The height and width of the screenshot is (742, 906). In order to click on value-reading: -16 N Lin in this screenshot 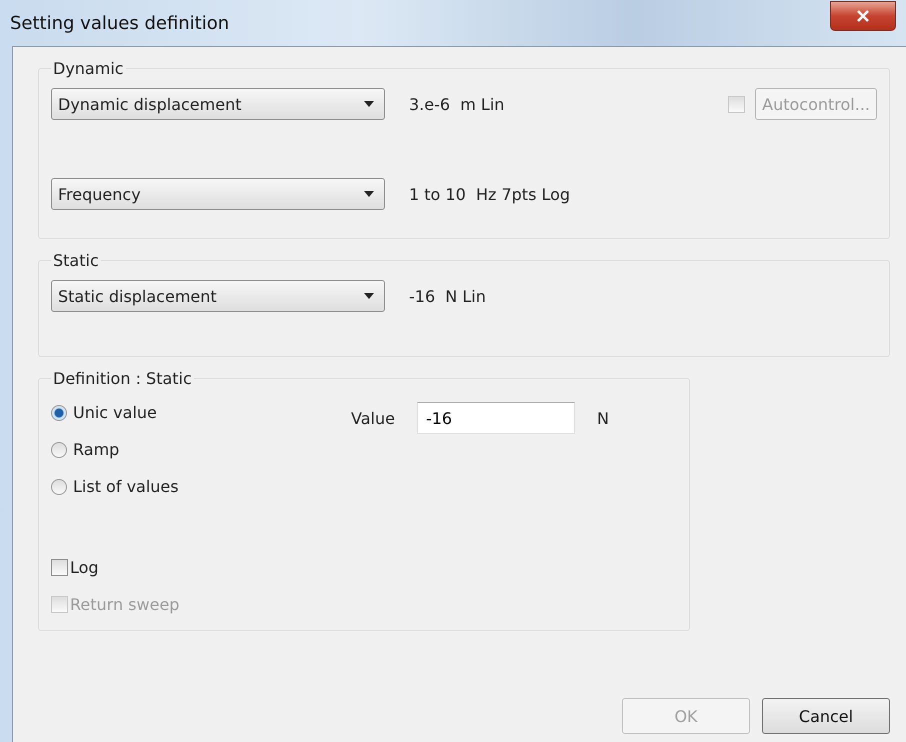, I will do `click(447, 296)`.